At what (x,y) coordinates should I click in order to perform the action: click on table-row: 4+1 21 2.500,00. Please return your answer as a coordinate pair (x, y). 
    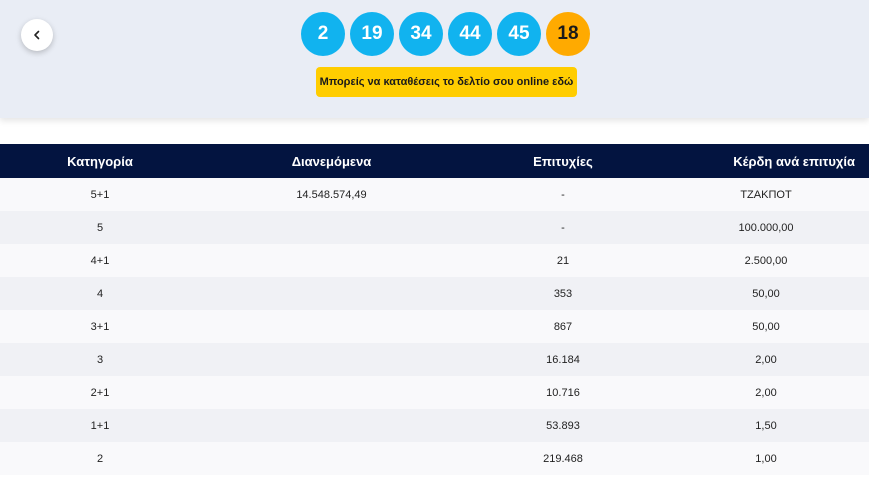
    Looking at the image, I should click on (434, 260).